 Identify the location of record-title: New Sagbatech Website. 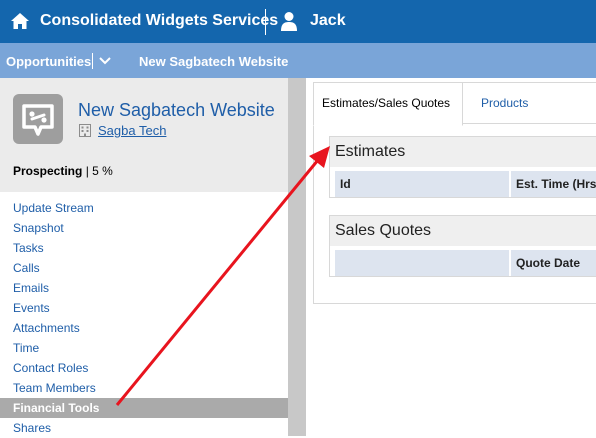
(176, 110).